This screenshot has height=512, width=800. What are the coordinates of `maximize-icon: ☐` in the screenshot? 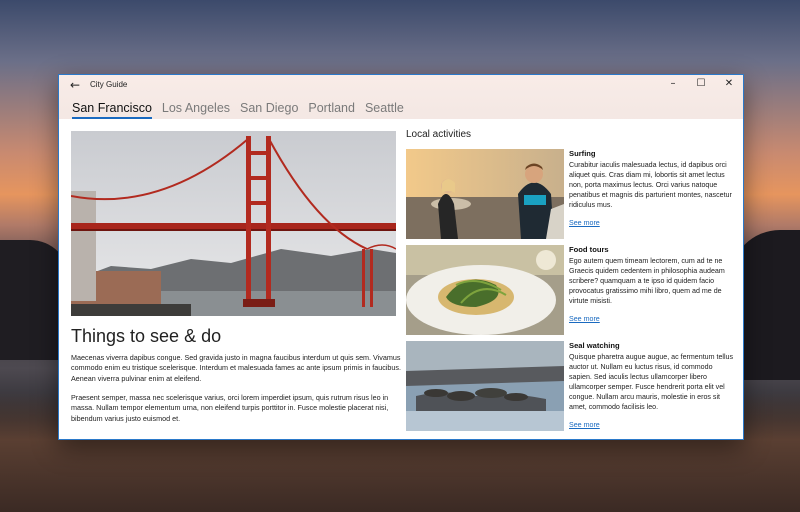 It's located at (701, 83).